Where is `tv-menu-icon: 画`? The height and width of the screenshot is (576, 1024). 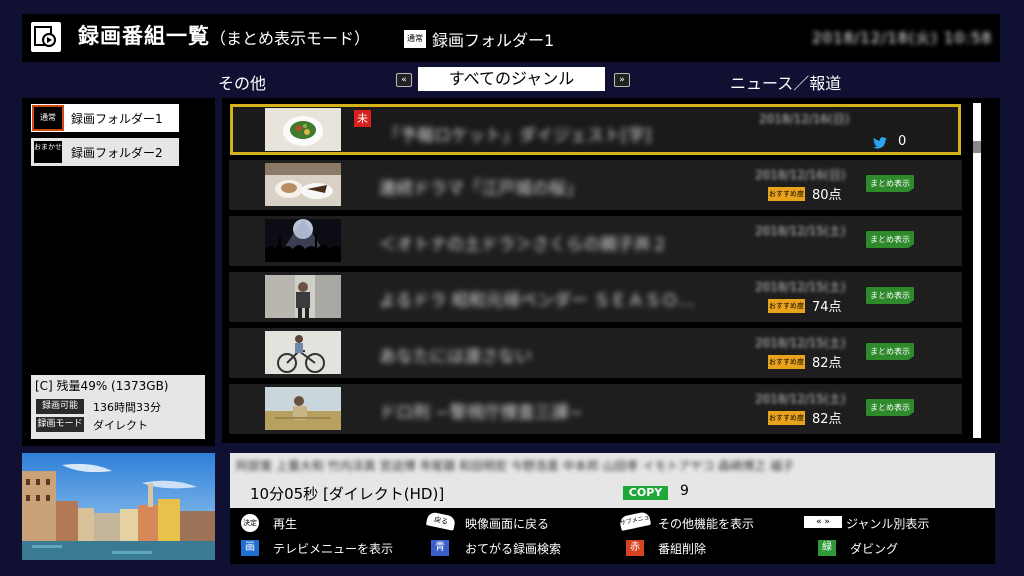 tv-menu-icon: 画 is located at coordinates (250, 548).